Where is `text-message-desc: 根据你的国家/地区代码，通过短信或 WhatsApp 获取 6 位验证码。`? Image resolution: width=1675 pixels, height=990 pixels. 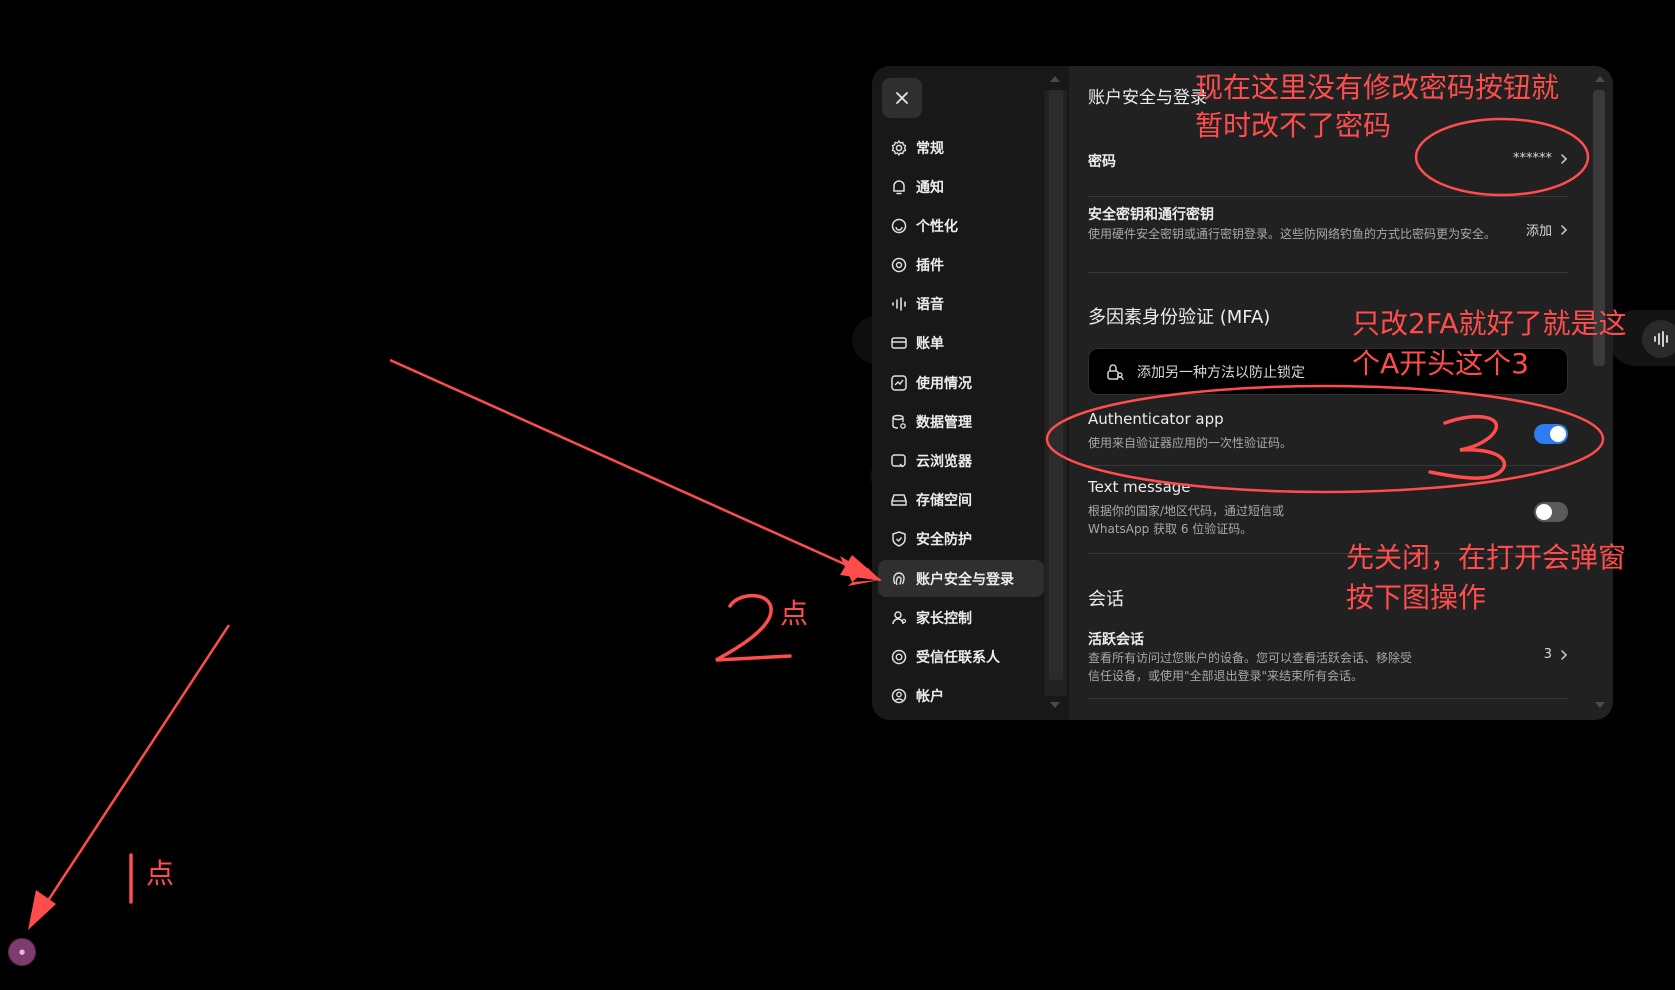
text-message-desc: 根据你的国家/地区代码，通过短信或 WhatsApp 获取 6 位验证码。 is located at coordinates (1186, 520).